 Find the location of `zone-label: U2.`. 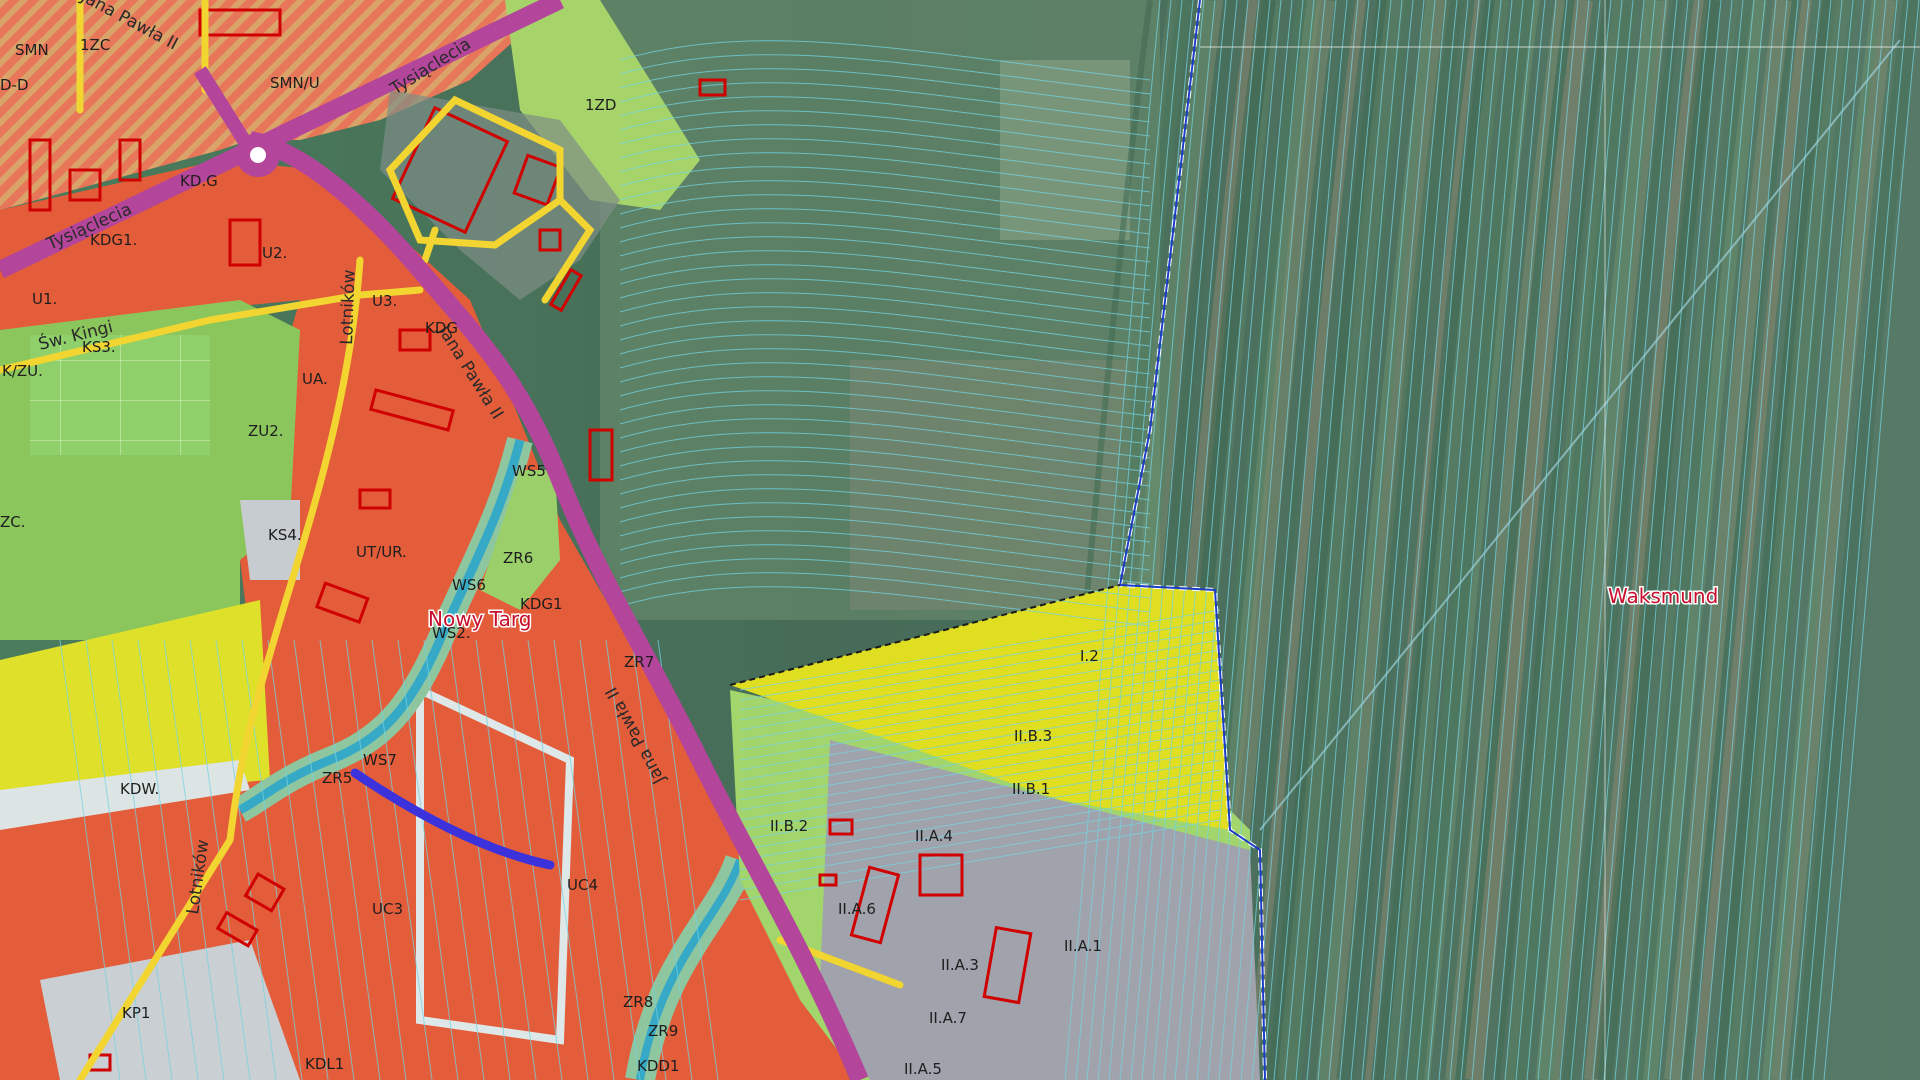

zone-label: U2. is located at coordinates (274, 253).